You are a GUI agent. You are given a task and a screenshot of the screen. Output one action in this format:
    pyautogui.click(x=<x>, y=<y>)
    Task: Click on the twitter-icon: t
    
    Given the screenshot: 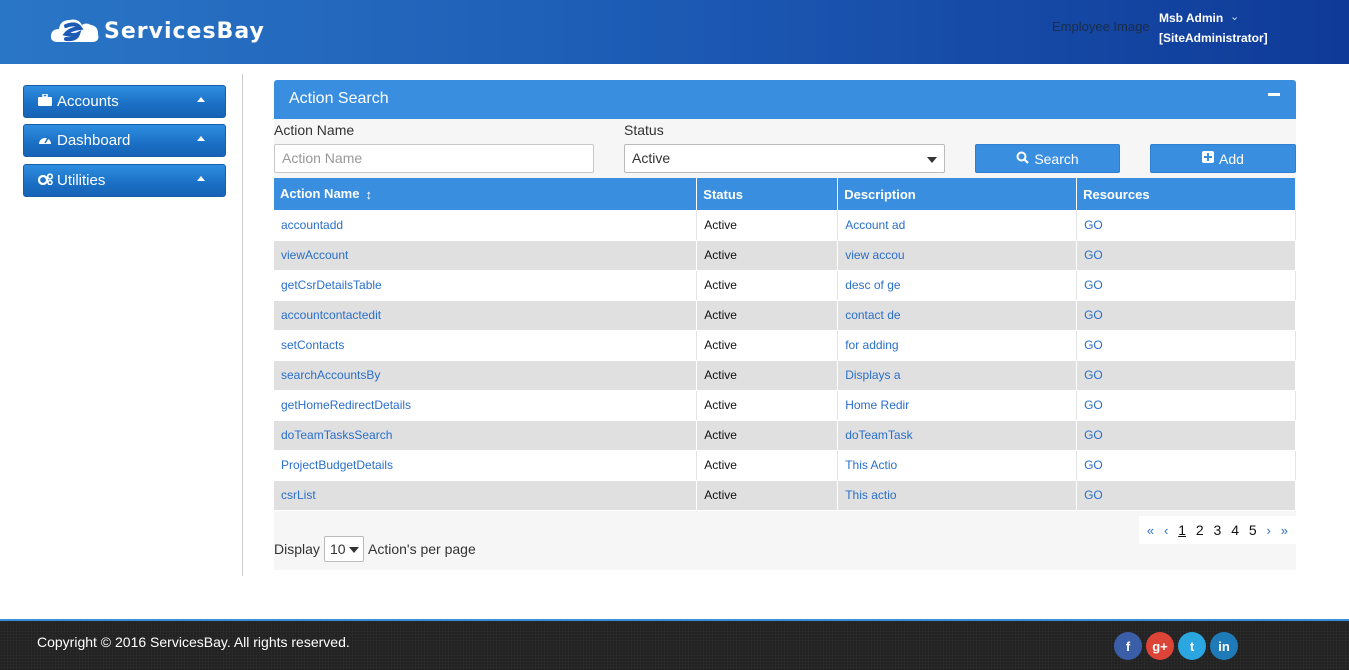 What is the action you would take?
    pyautogui.click(x=1192, y=646)
    